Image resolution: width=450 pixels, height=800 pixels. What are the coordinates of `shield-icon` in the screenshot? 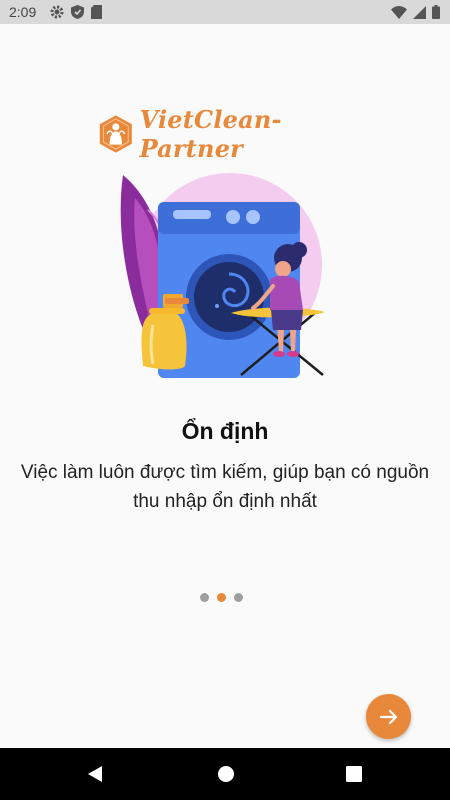 It's located at (77, 12).